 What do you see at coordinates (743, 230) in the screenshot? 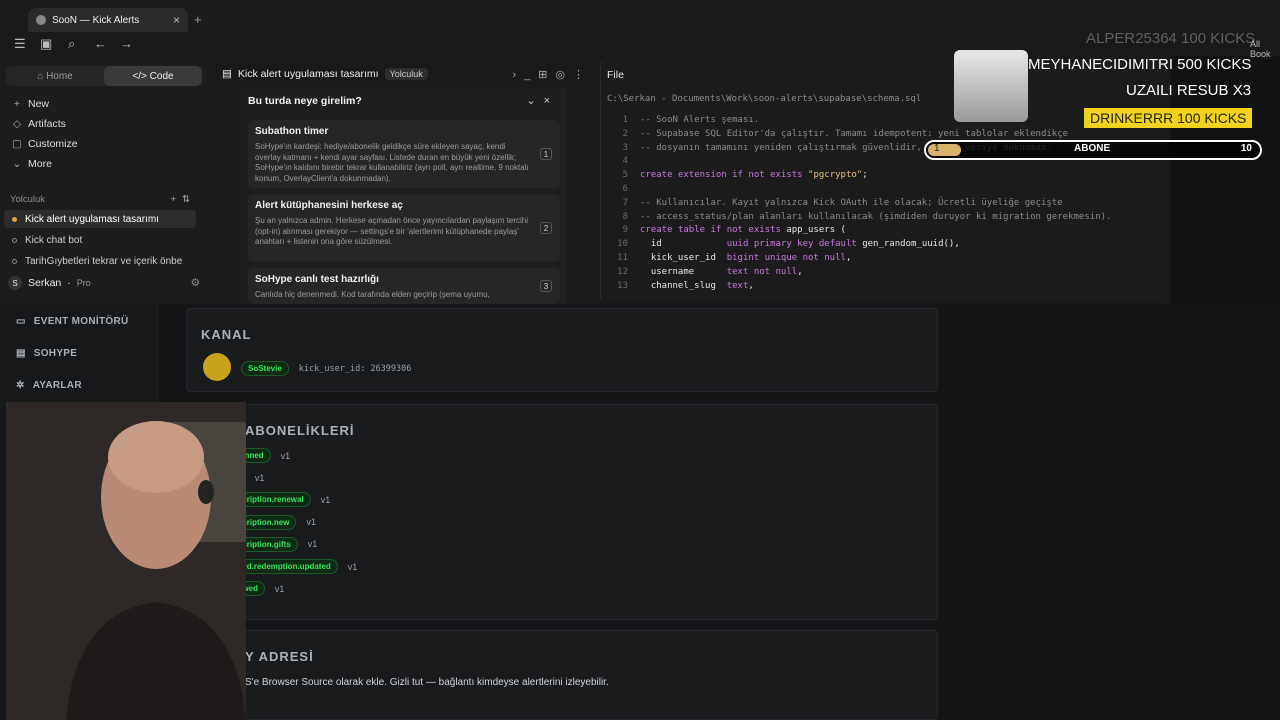
I see `code-text: create table if not exists app_users (` at bounding box center [743, 230].